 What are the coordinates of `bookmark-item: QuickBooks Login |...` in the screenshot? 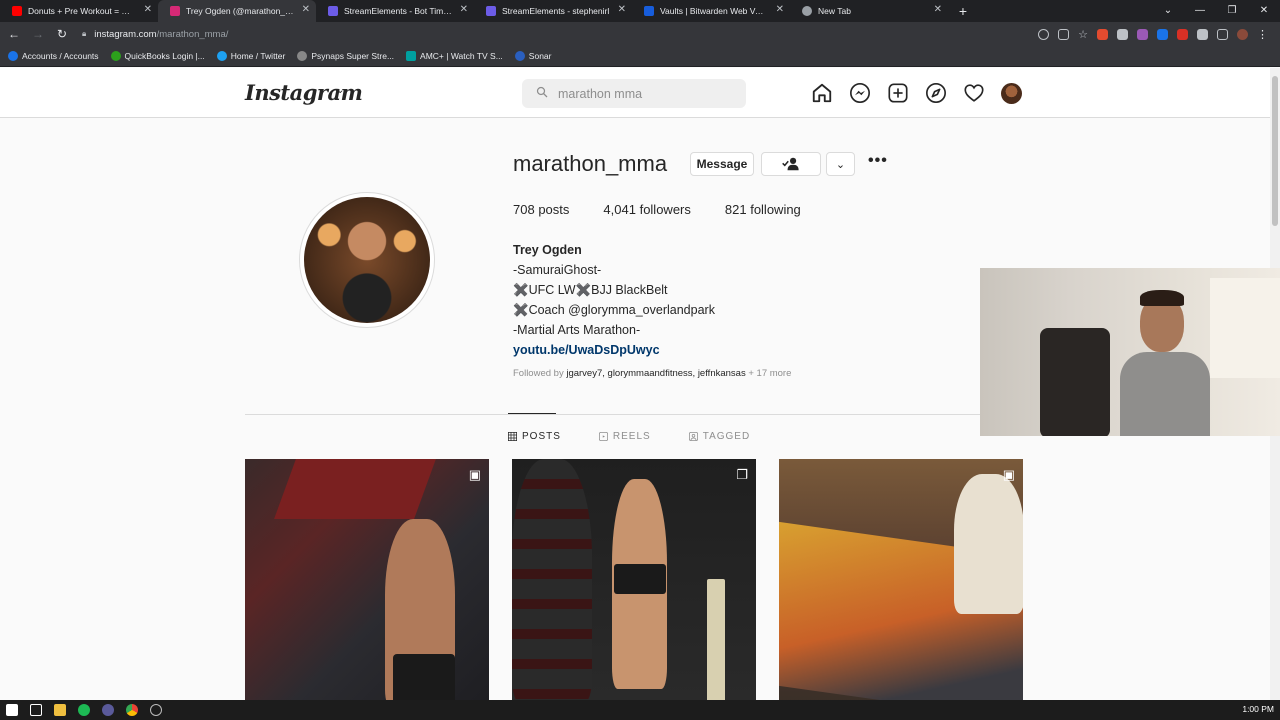 It's located at (157, 56).